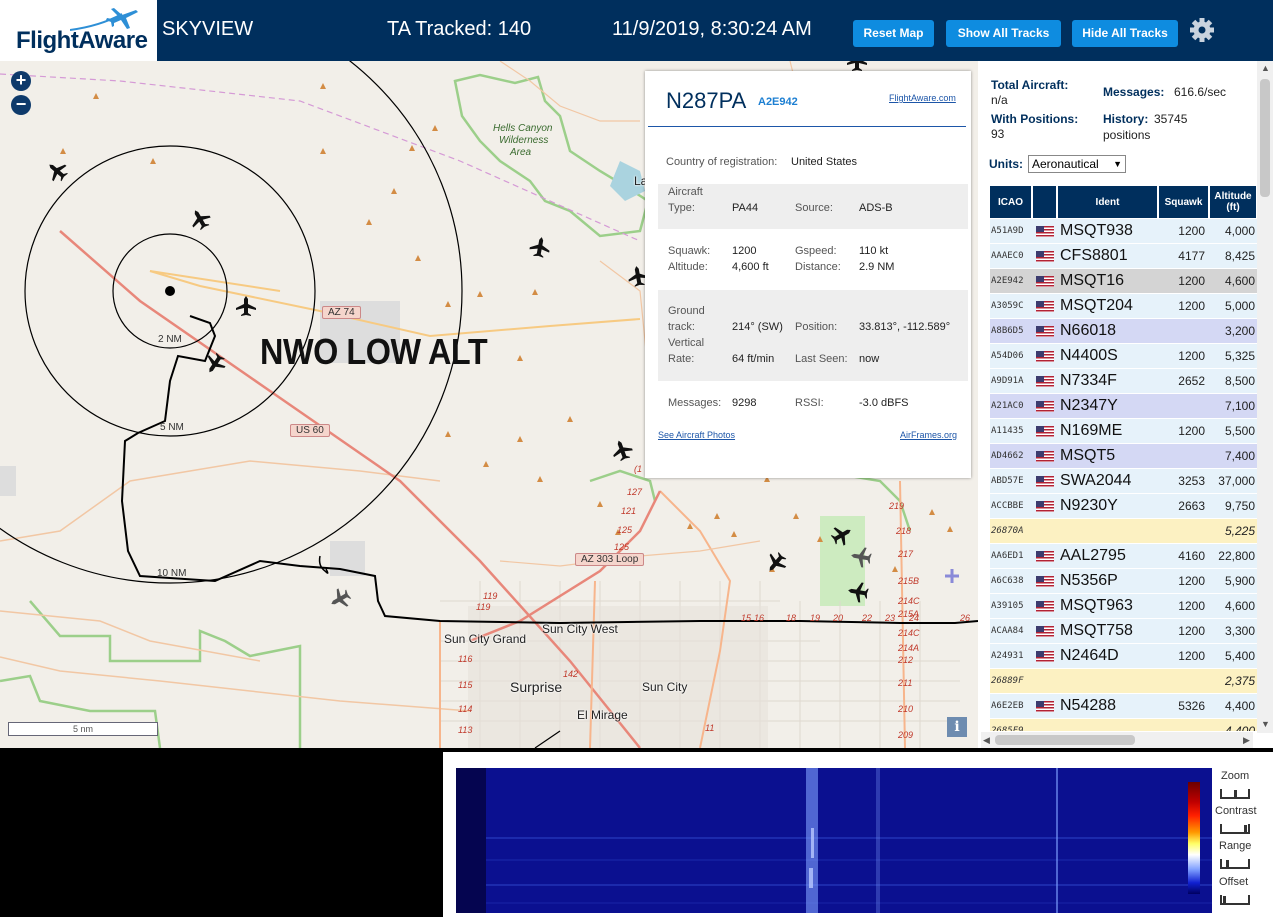 The height and width of the screenshot is (917, 1273). I want to click on table-row: A51A9D MSQT938 1200 4,000, so click(1123, 231).